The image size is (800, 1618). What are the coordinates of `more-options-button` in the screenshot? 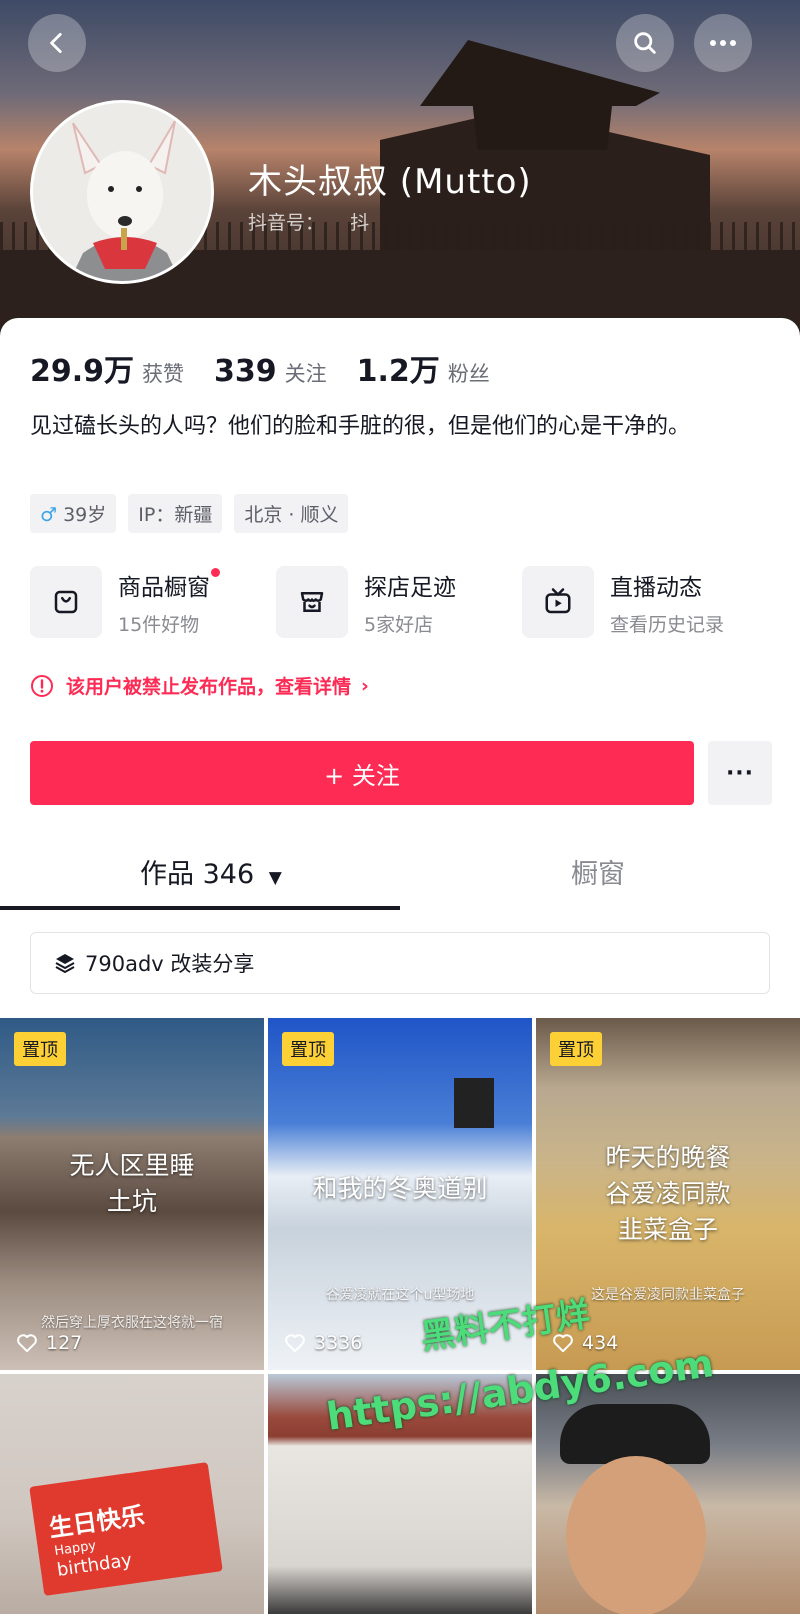 It's located at (723, 43).